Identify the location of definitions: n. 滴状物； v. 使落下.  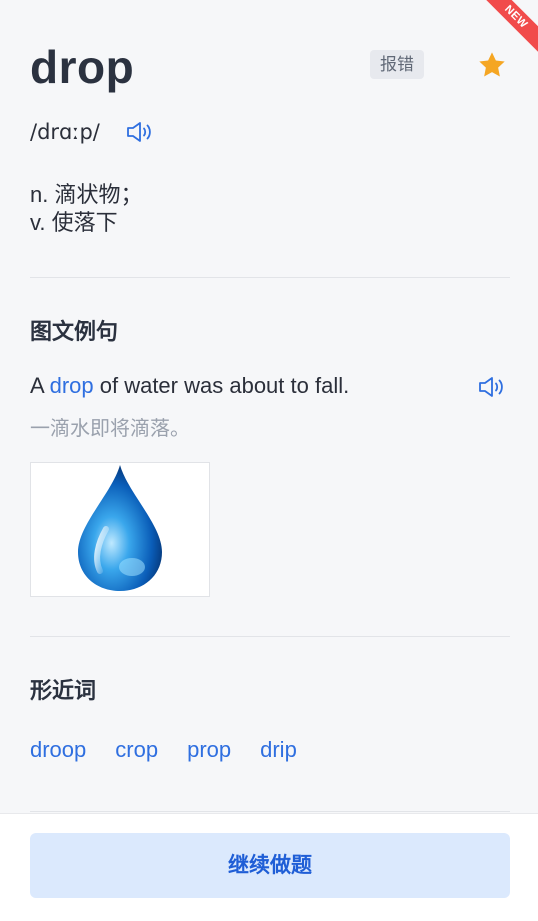
(86, 209).